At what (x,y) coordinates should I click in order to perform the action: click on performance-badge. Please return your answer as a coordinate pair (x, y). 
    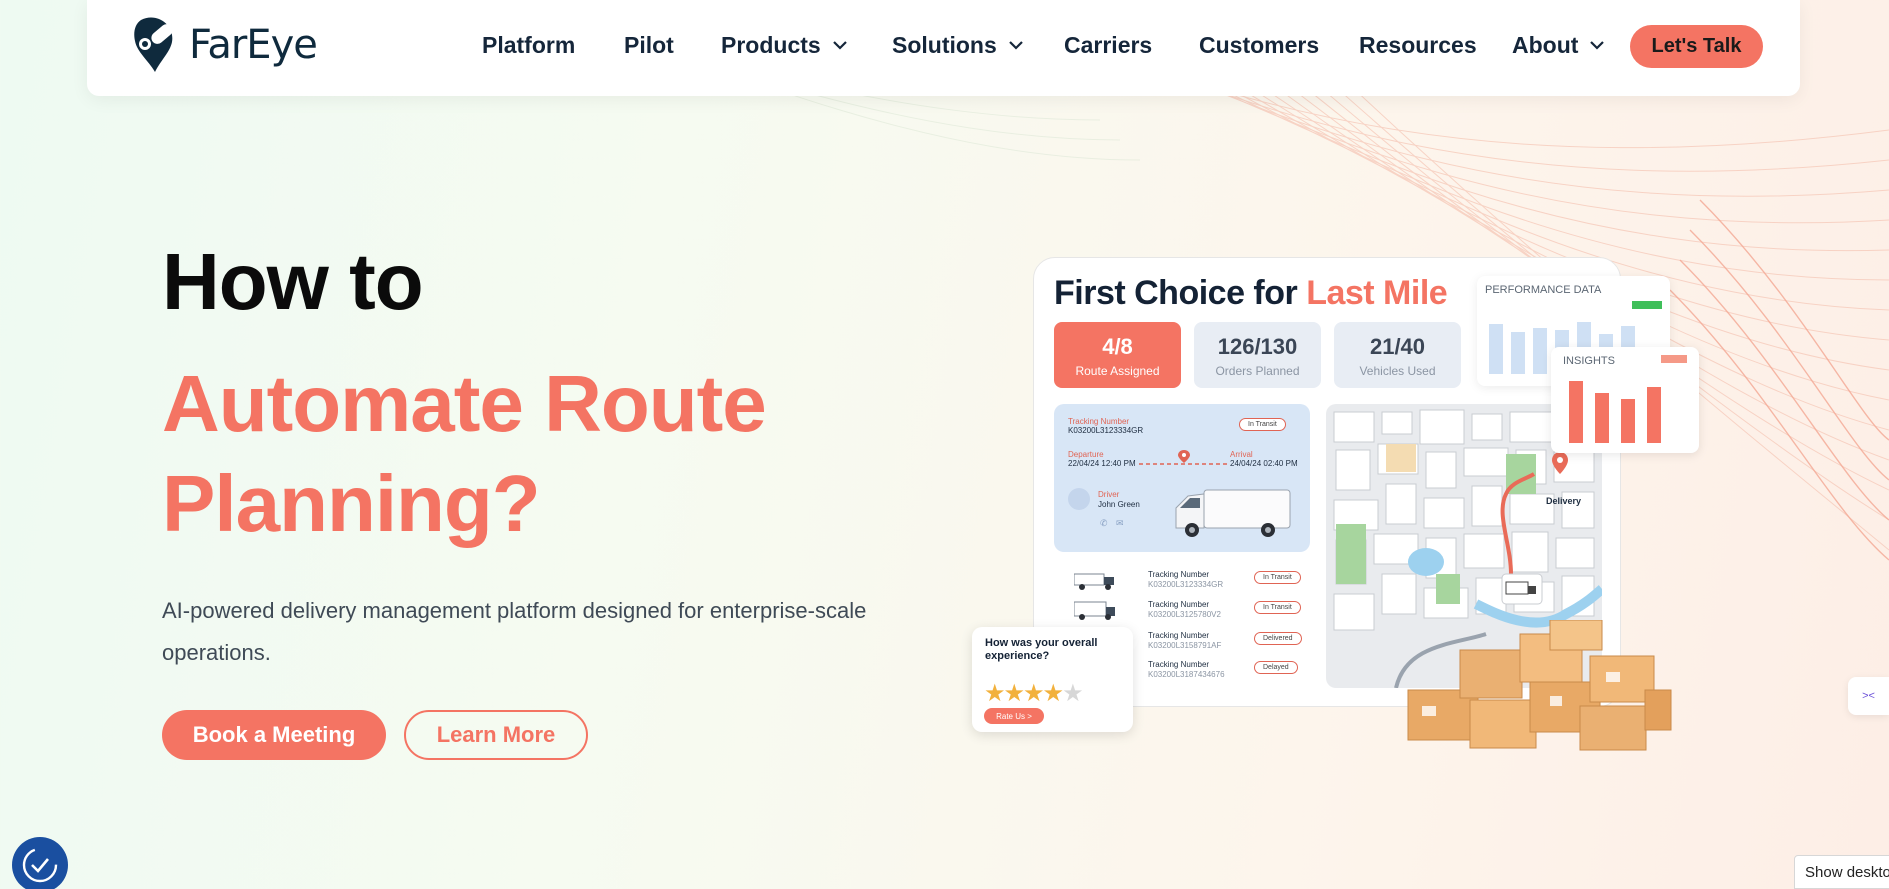
    Looking at the image, I should click on (1647, 305).